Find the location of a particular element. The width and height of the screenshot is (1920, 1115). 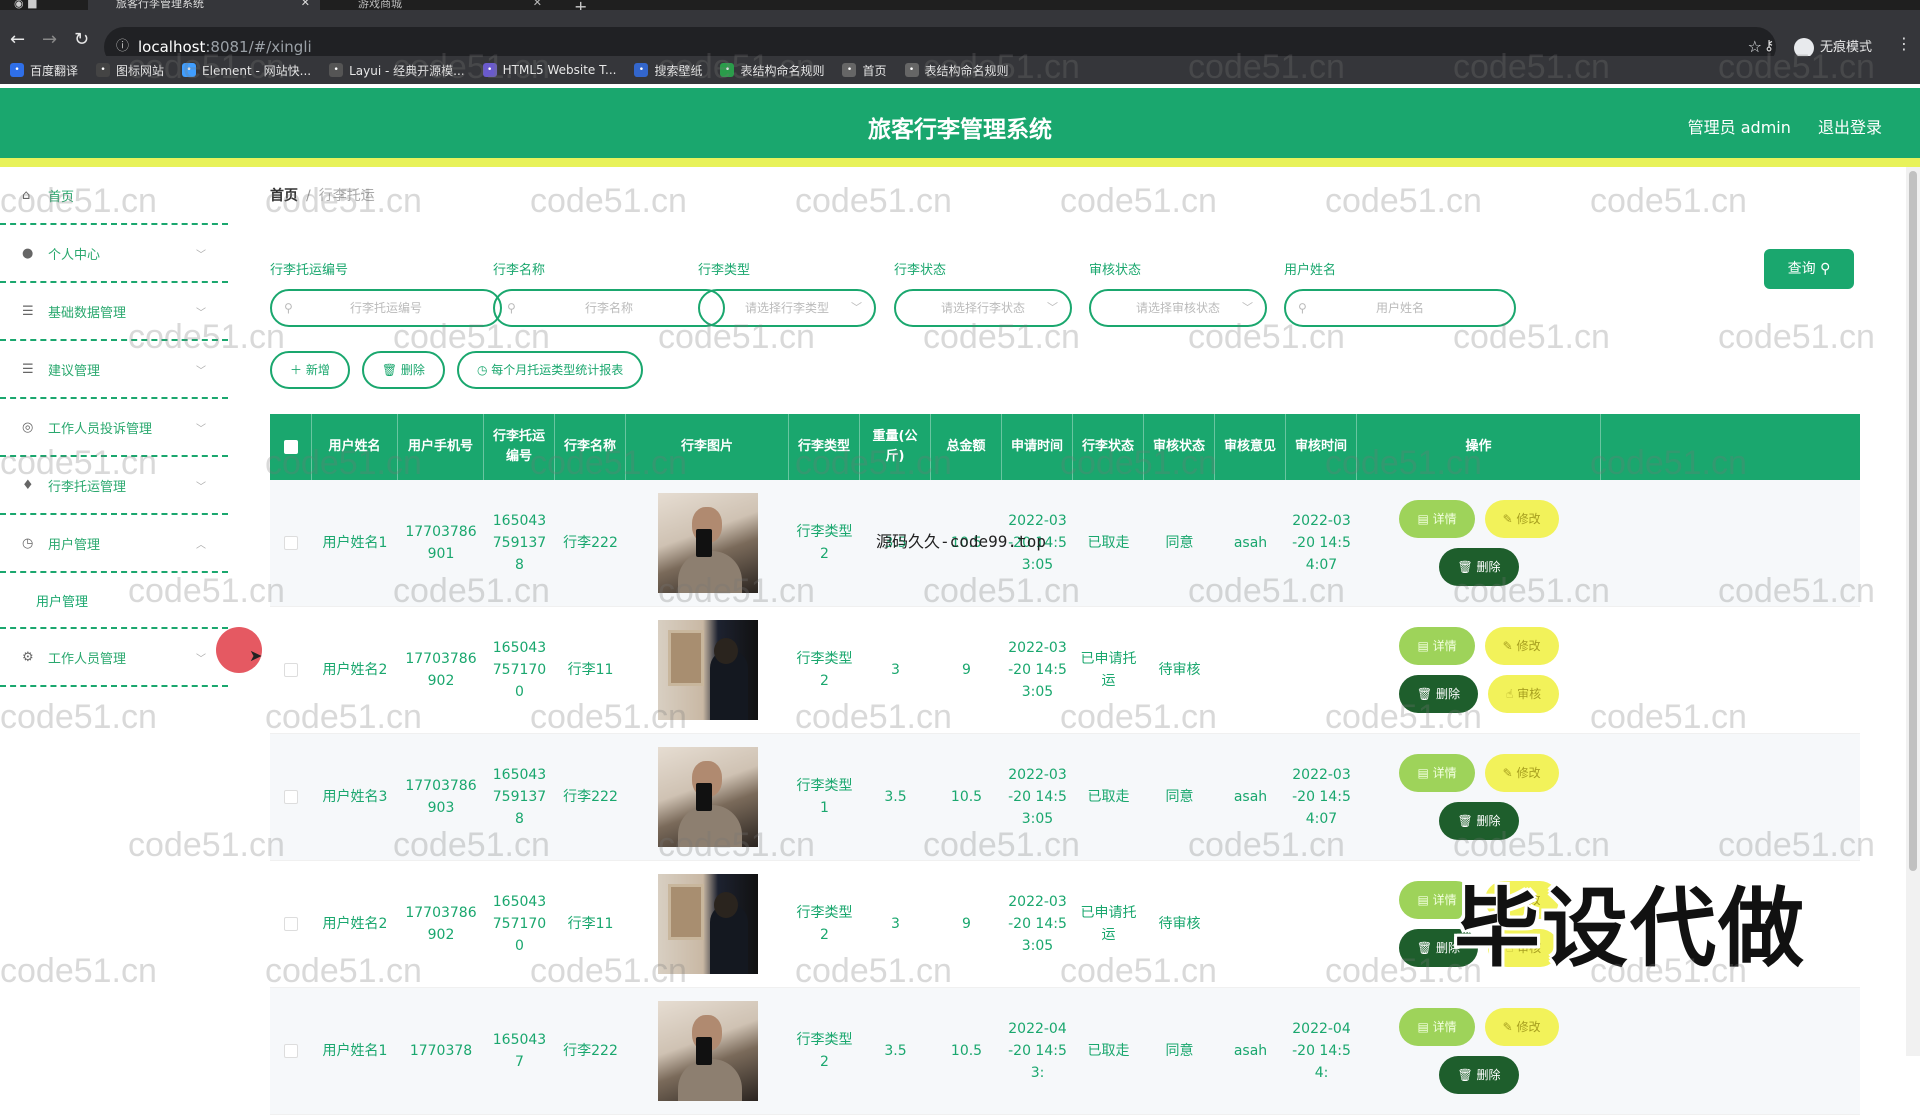

report-button-label: 每个月托运类型统计报表 is located at coordinates (557, 370).